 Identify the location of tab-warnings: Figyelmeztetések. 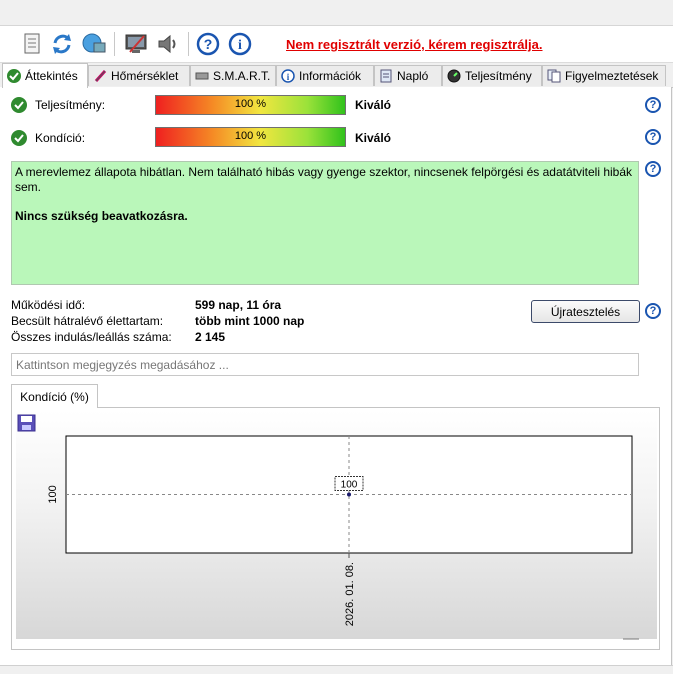
(604, 75).